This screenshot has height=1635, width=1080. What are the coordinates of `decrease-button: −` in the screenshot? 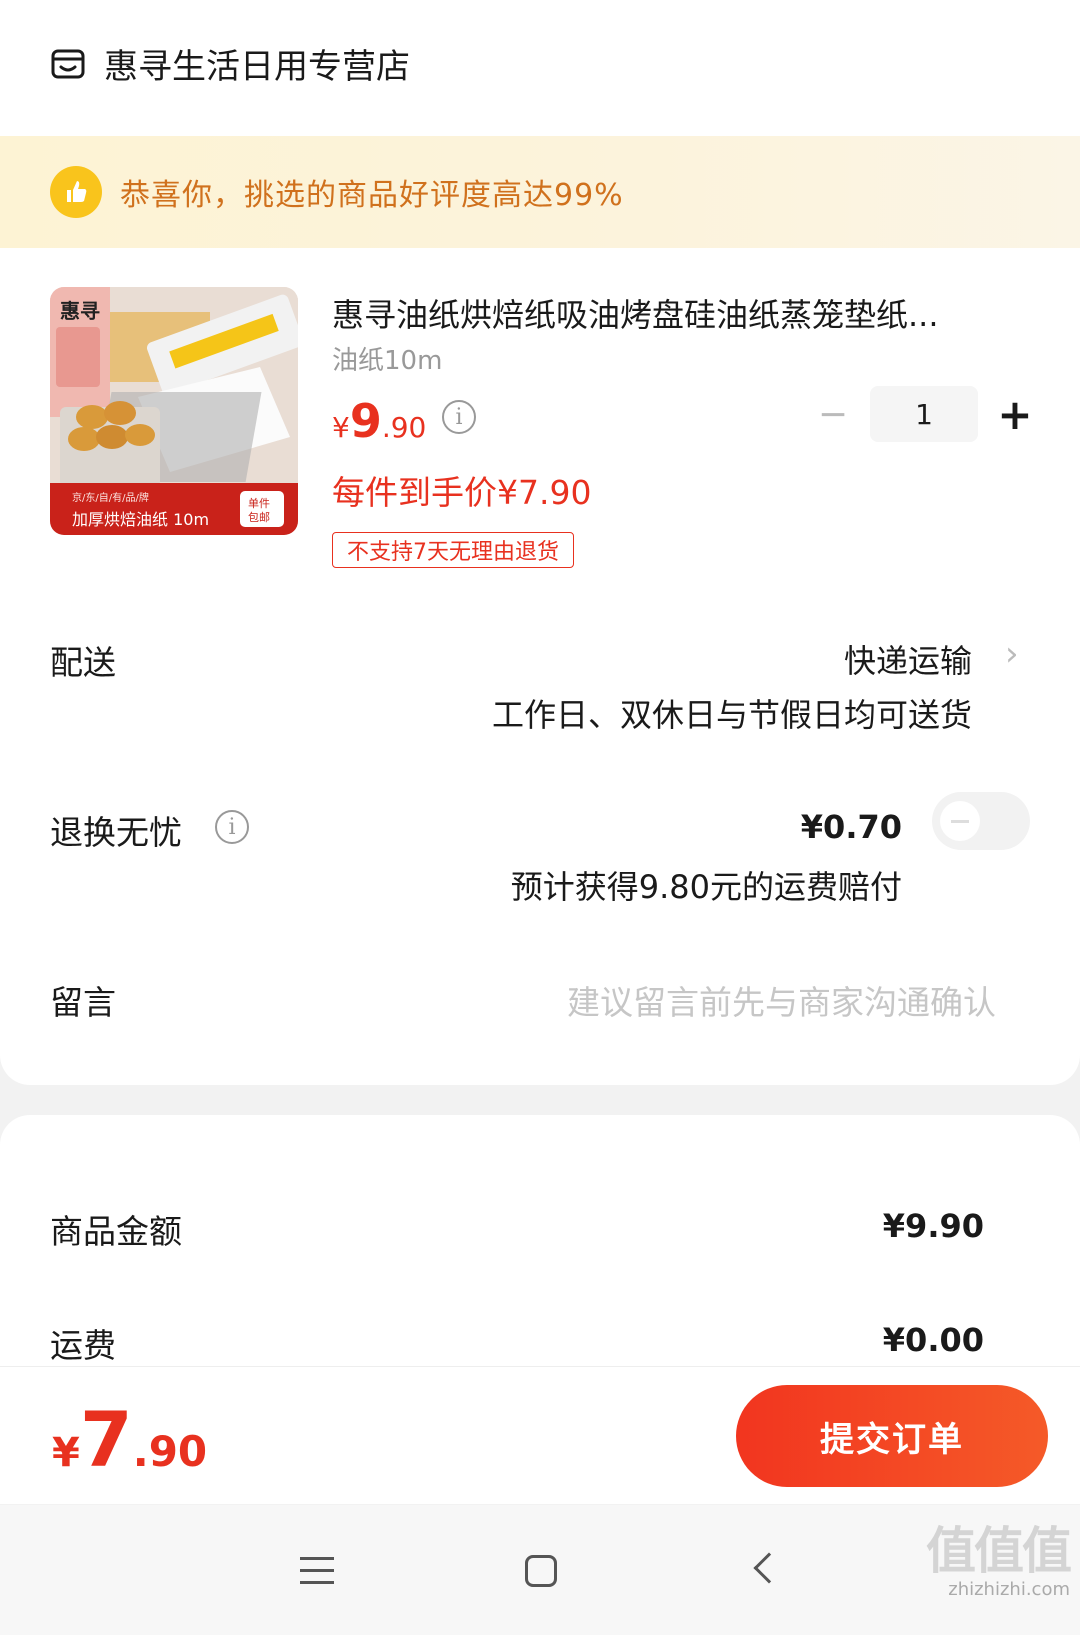 It's located at (833, 414).